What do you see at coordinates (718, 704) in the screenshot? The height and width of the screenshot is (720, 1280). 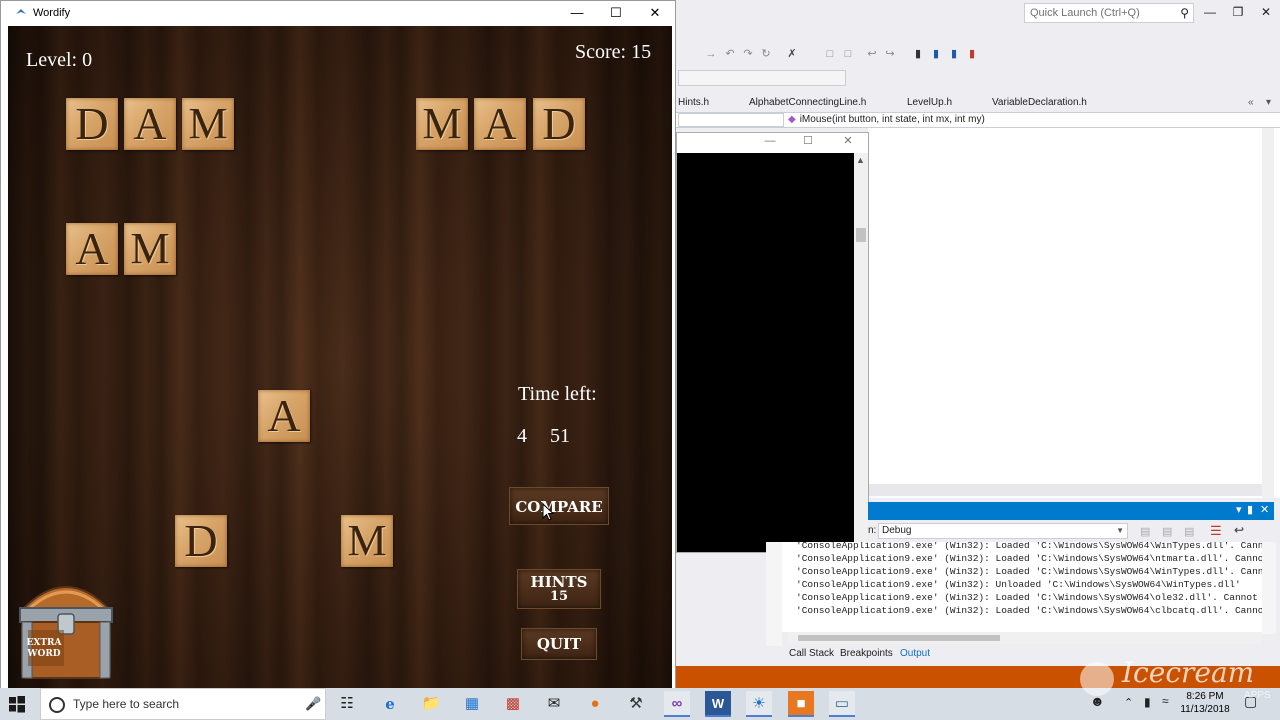 I see `word-icon: W` at bounding box center [718, 704].